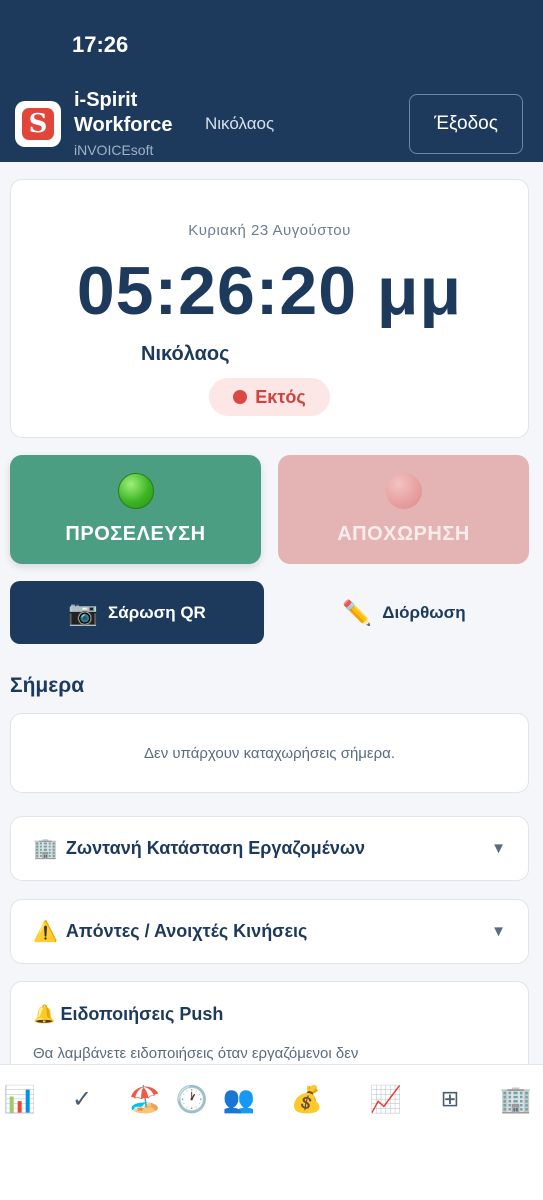  What do you see at coordinates (45, 932) in the screenshot?
I see `warning-icon: ⚠️` at bounding box center [45, 932].